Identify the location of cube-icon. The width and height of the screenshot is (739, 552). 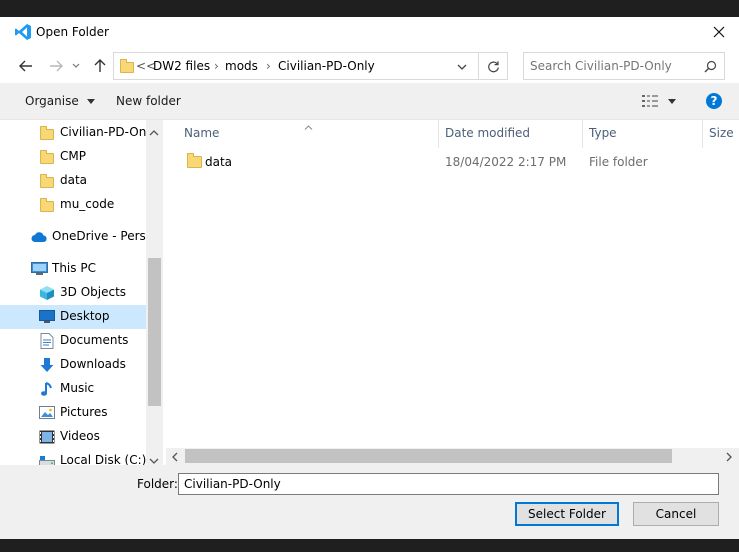
(47, 293).